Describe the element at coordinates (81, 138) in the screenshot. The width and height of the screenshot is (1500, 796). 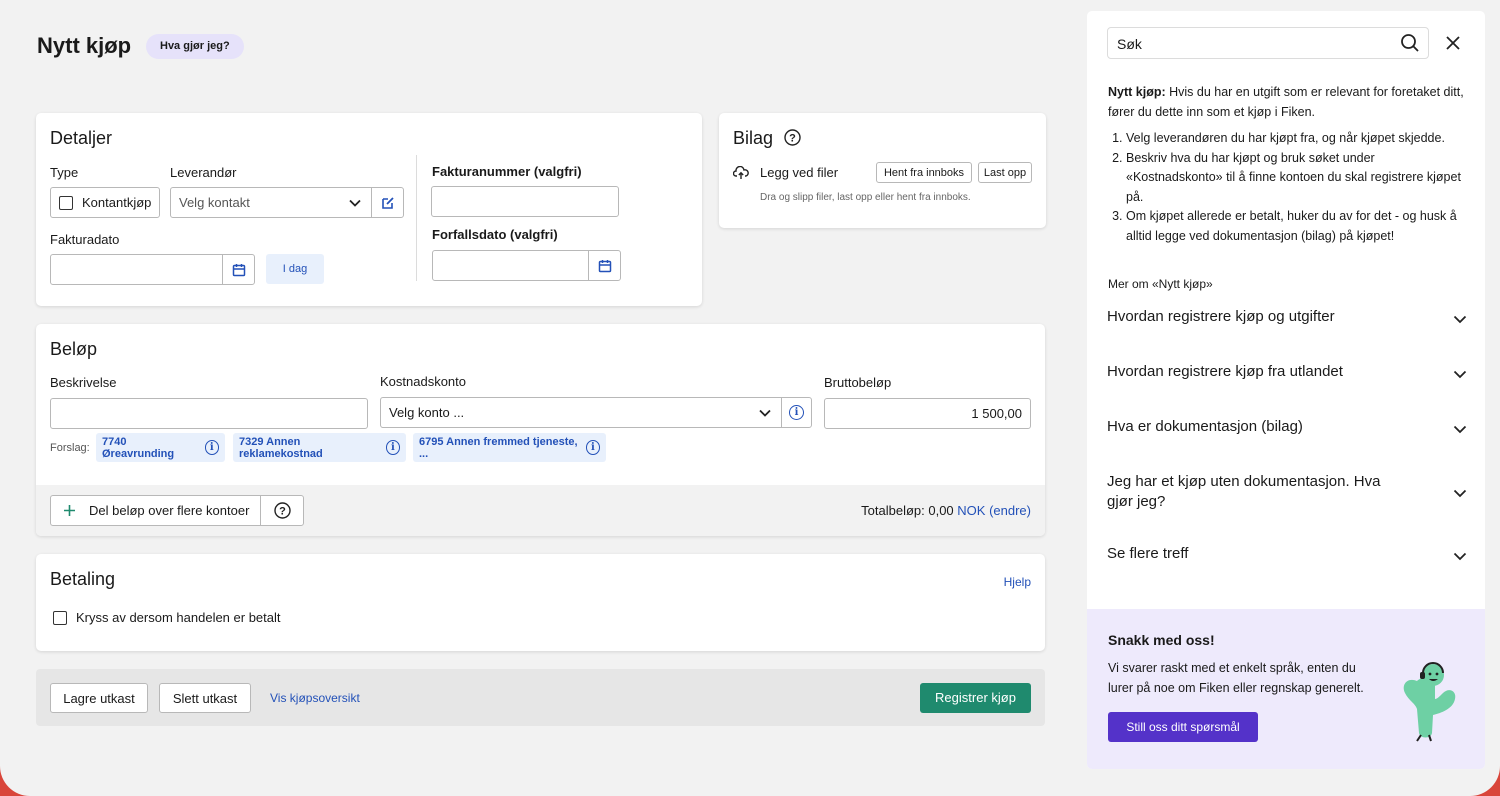
I see `detaljer-heading: Detaljer` at that location.